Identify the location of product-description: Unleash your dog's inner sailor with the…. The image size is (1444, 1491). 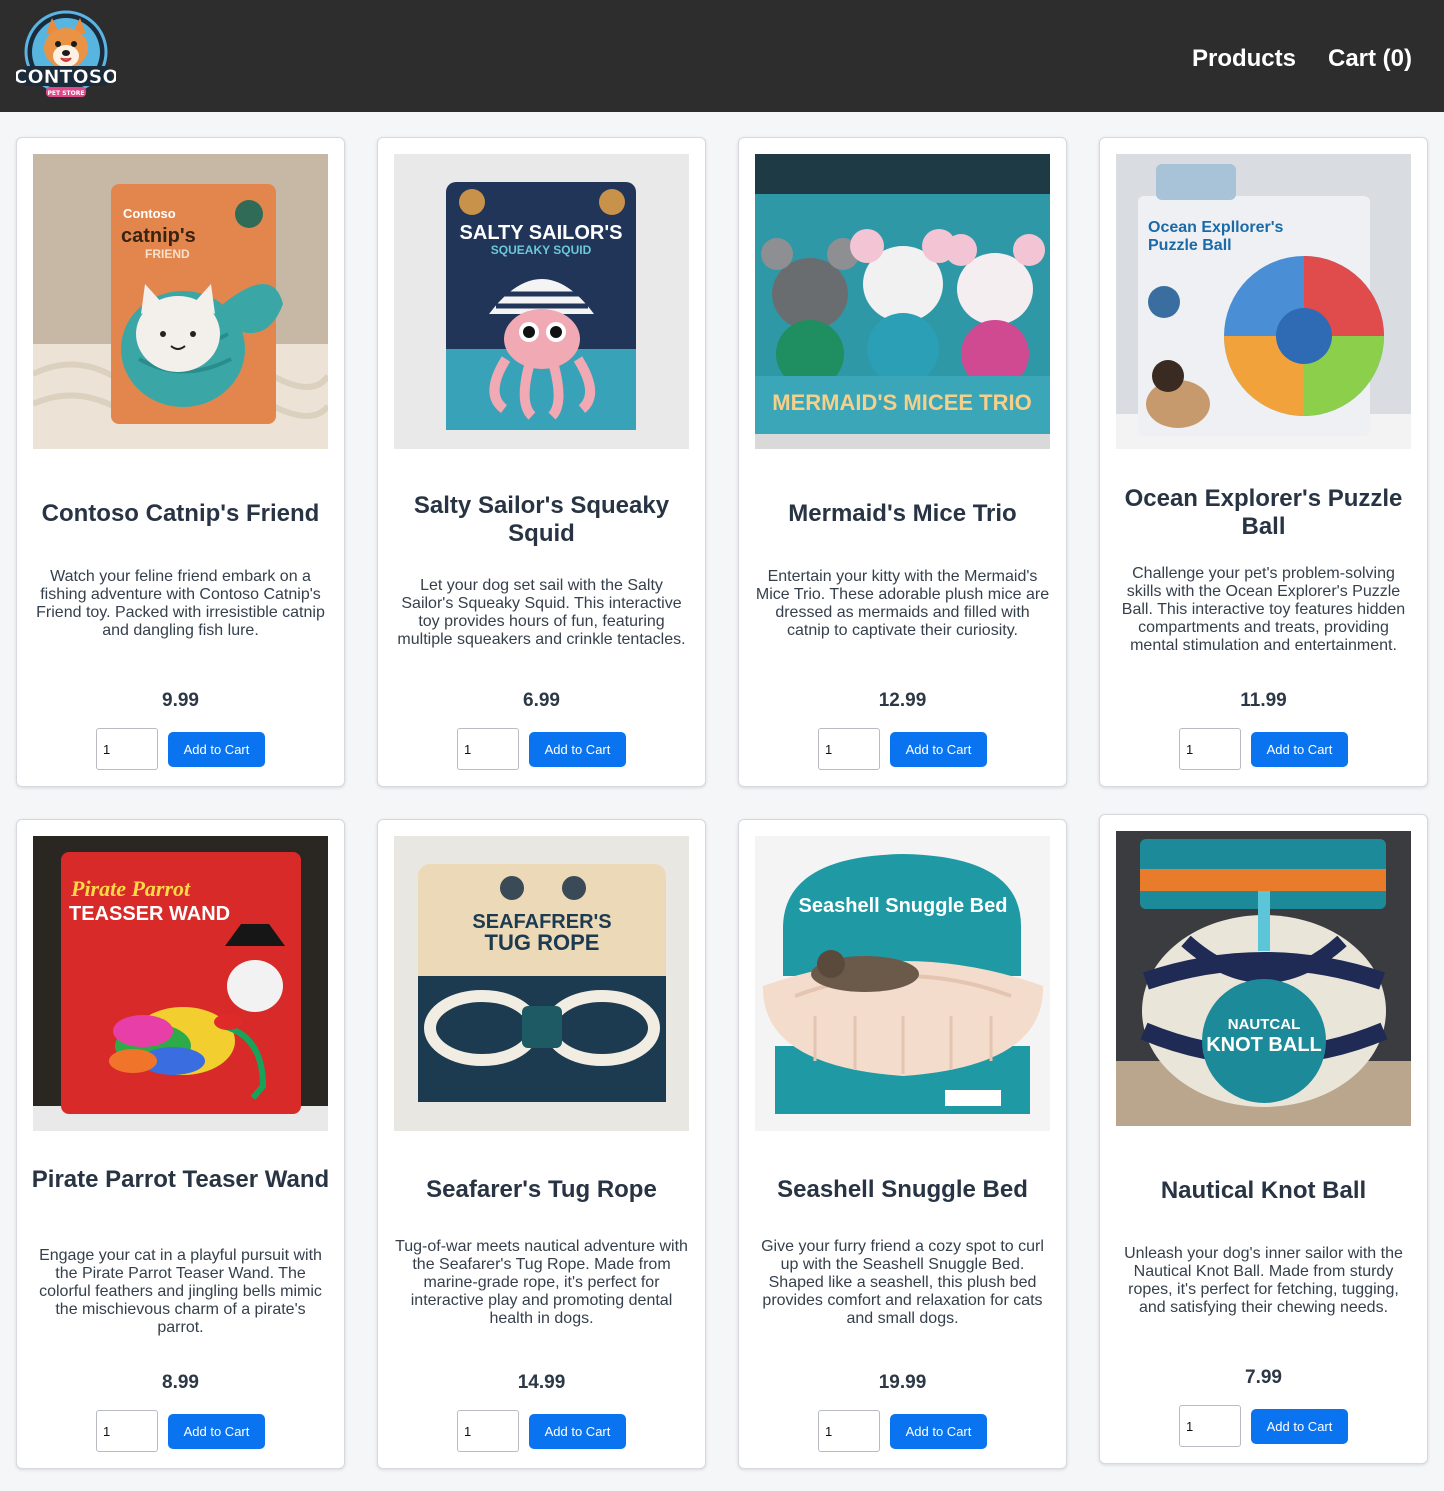
(1263, 1280).